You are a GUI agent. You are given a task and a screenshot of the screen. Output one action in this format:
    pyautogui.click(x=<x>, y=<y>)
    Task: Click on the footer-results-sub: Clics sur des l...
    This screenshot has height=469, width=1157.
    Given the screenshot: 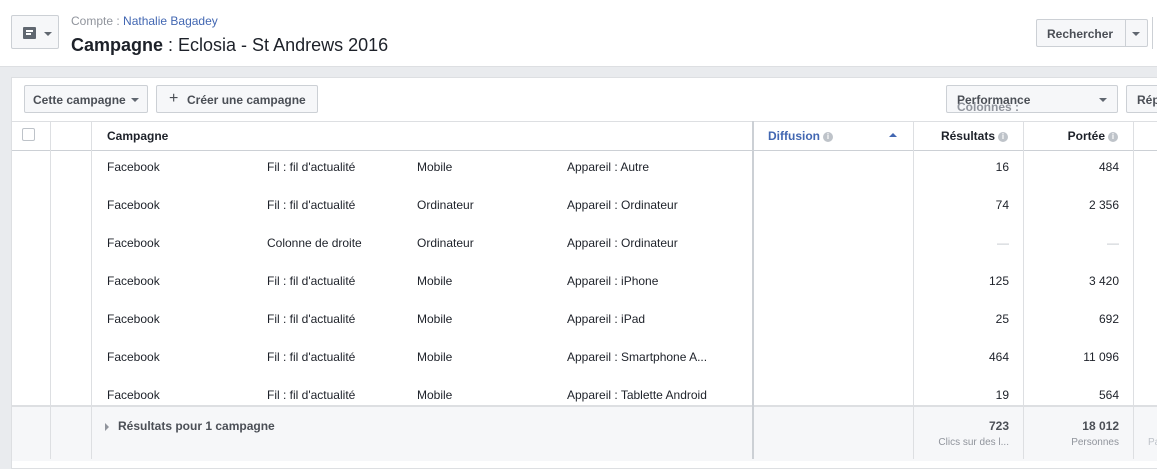 What is the action you would take?
    pyautogui.click(x=973, y=442)
    